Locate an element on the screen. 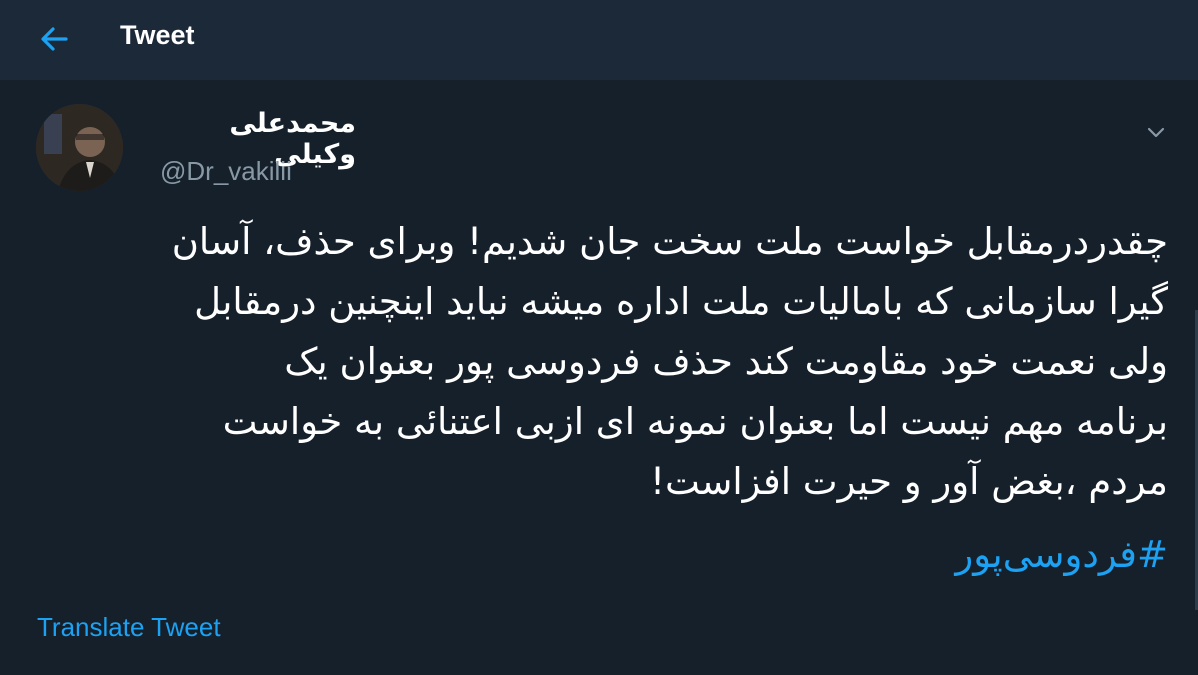  author-handle: @Dr_vakilii is located at coordinates (226, 171).